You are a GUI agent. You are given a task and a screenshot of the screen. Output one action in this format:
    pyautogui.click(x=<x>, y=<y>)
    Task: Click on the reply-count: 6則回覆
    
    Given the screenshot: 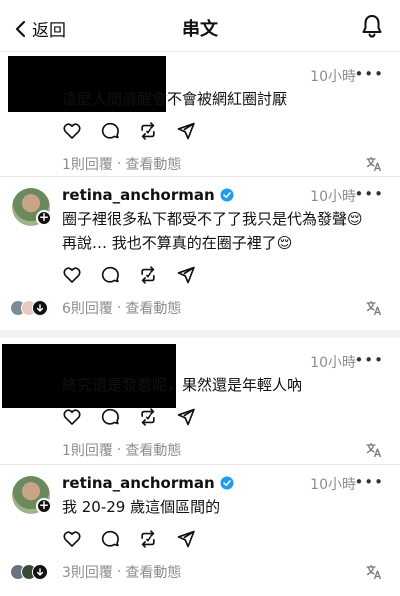 What is the action you would take?
    pyautogui.click(x=87, y=308)
    